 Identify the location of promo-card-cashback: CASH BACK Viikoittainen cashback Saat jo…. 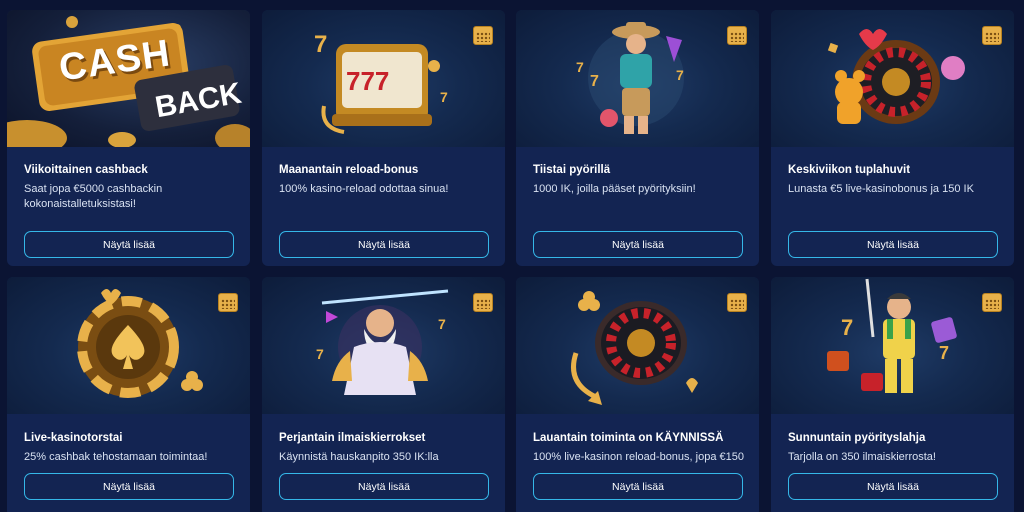
(128, 138).